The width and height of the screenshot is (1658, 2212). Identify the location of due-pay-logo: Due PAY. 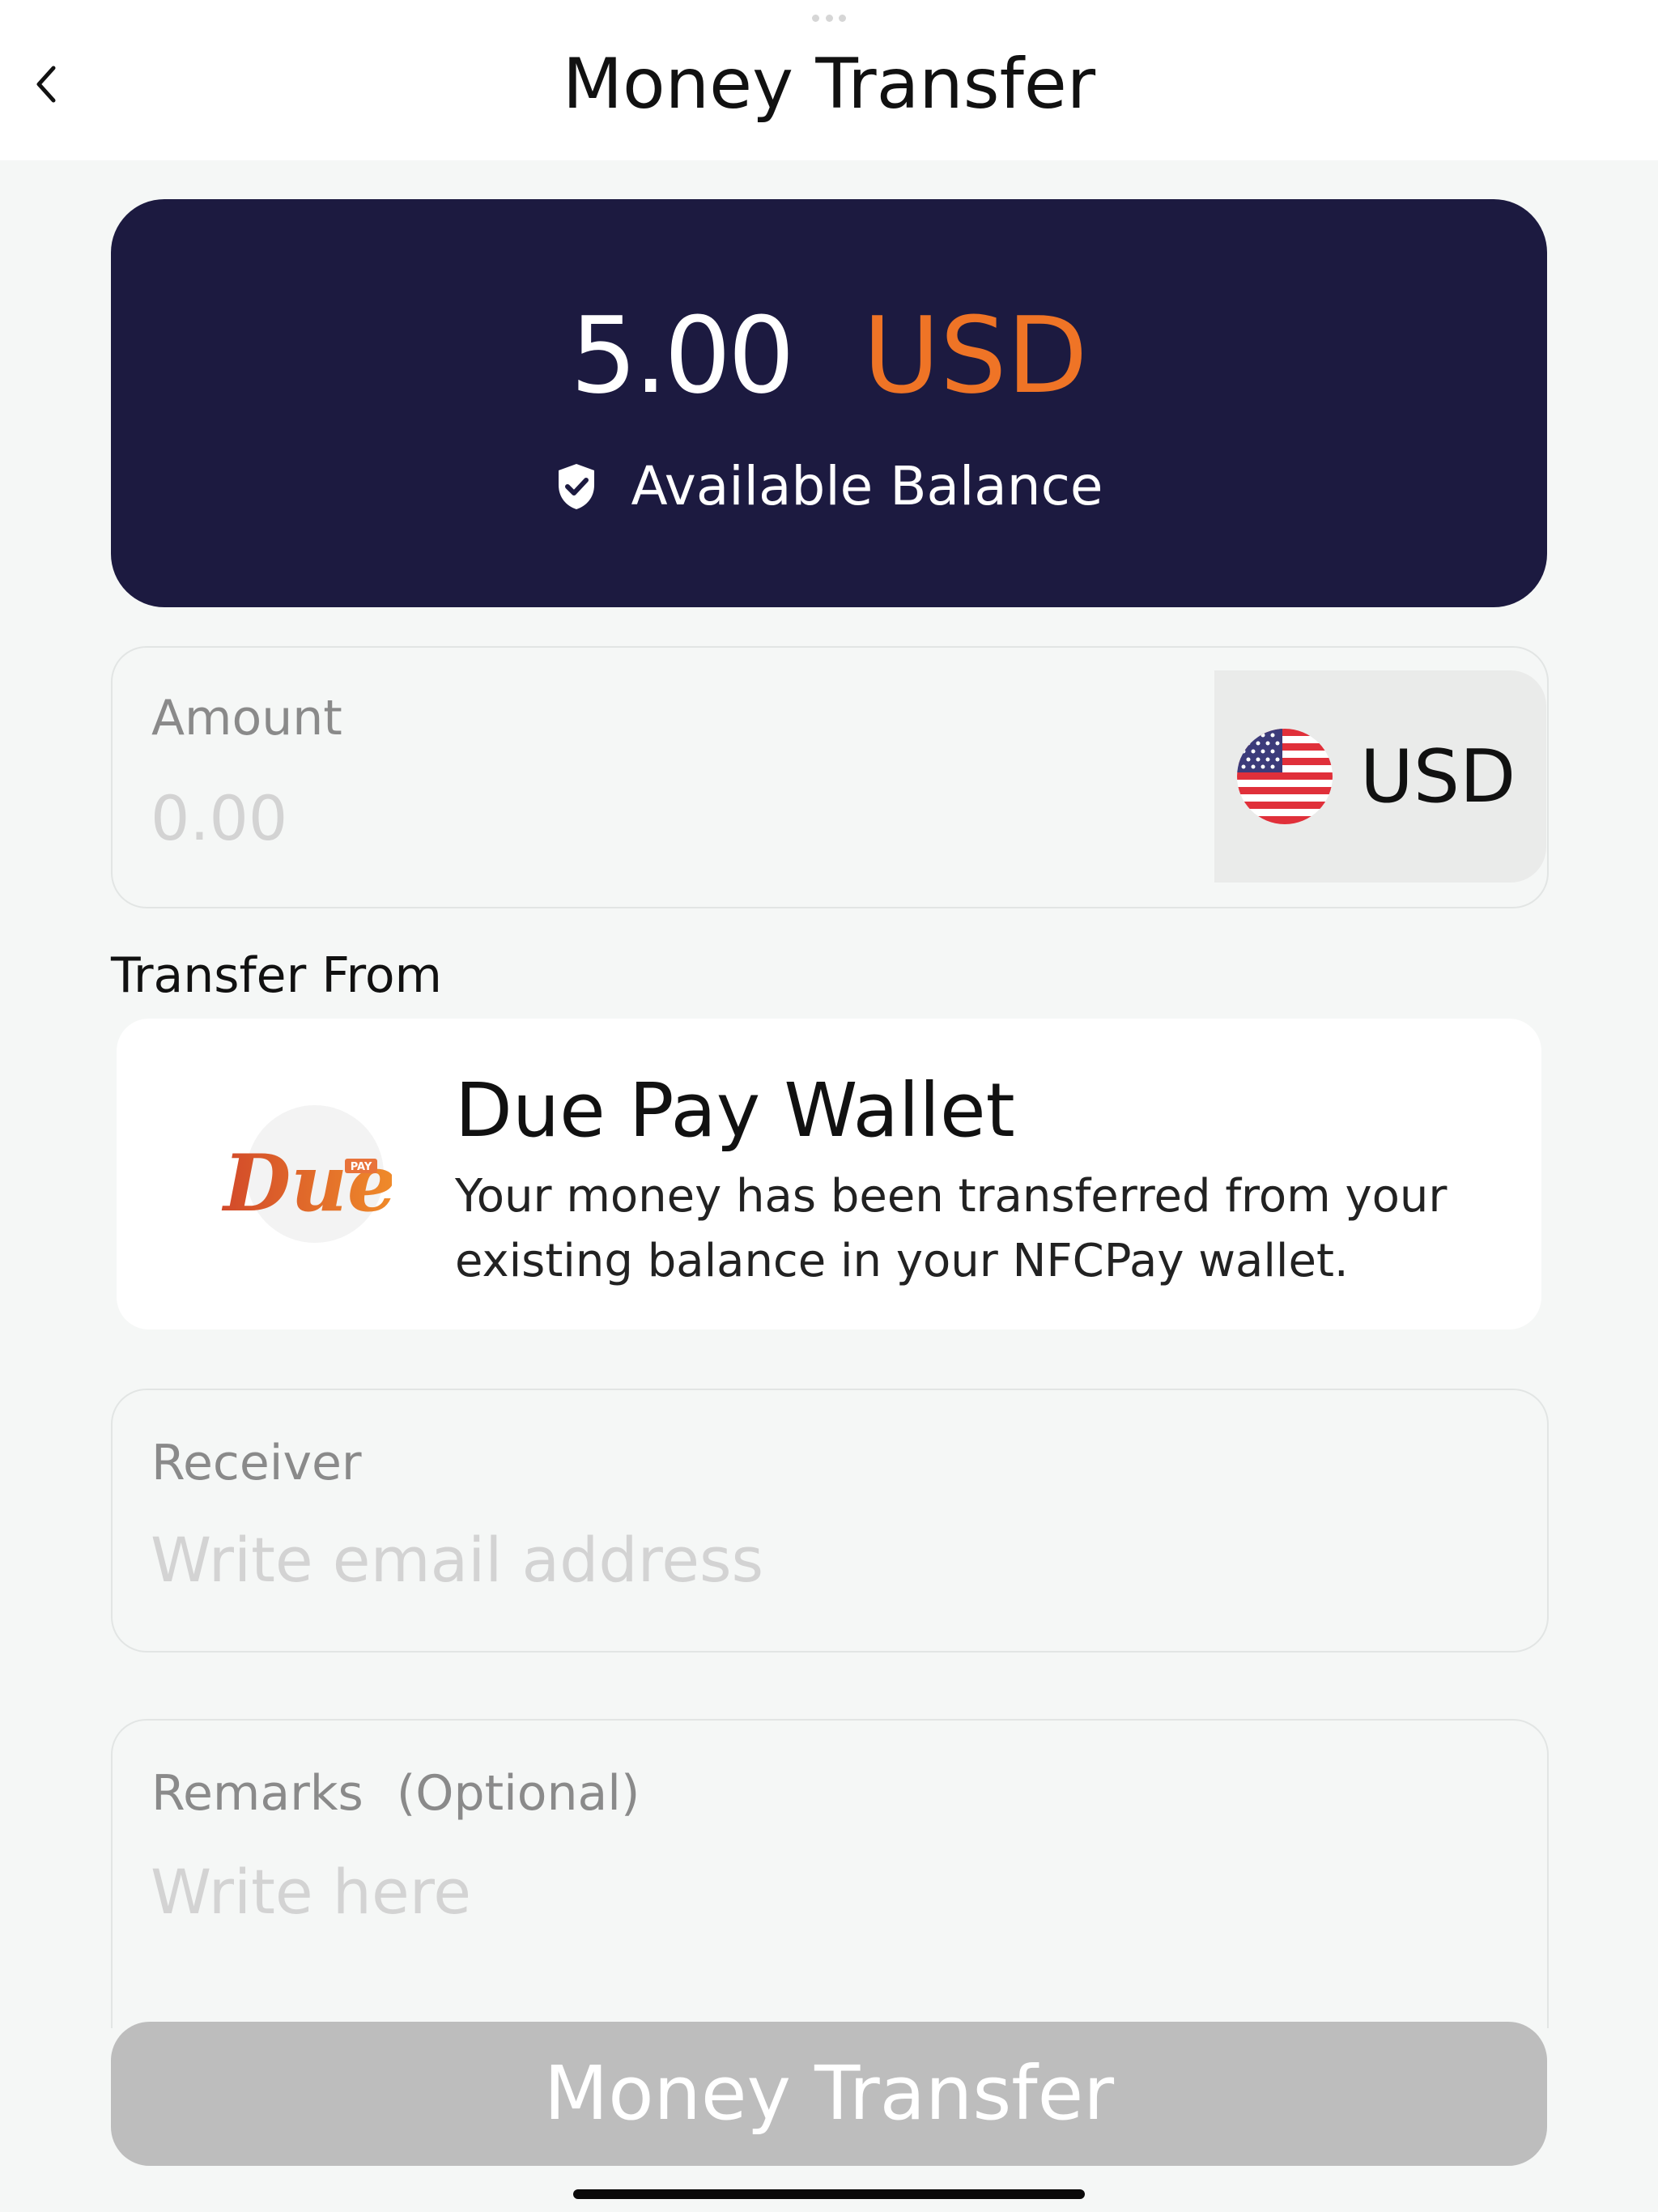
(299, 1174).